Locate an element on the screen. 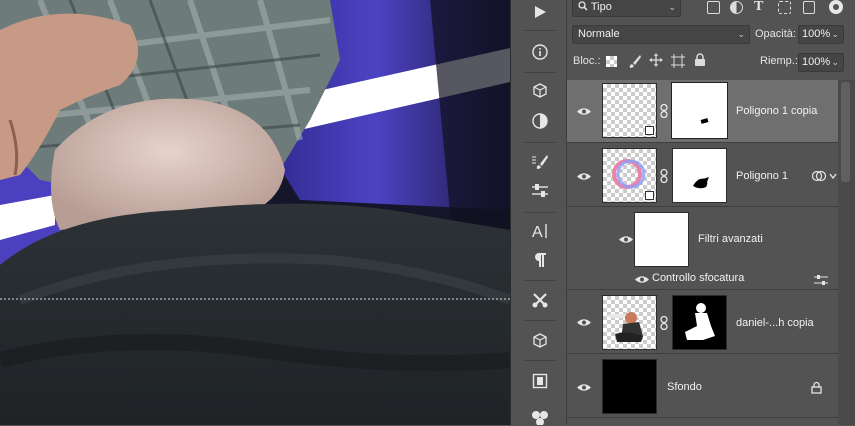  swatches-icon is located at coordinates (540, 417).